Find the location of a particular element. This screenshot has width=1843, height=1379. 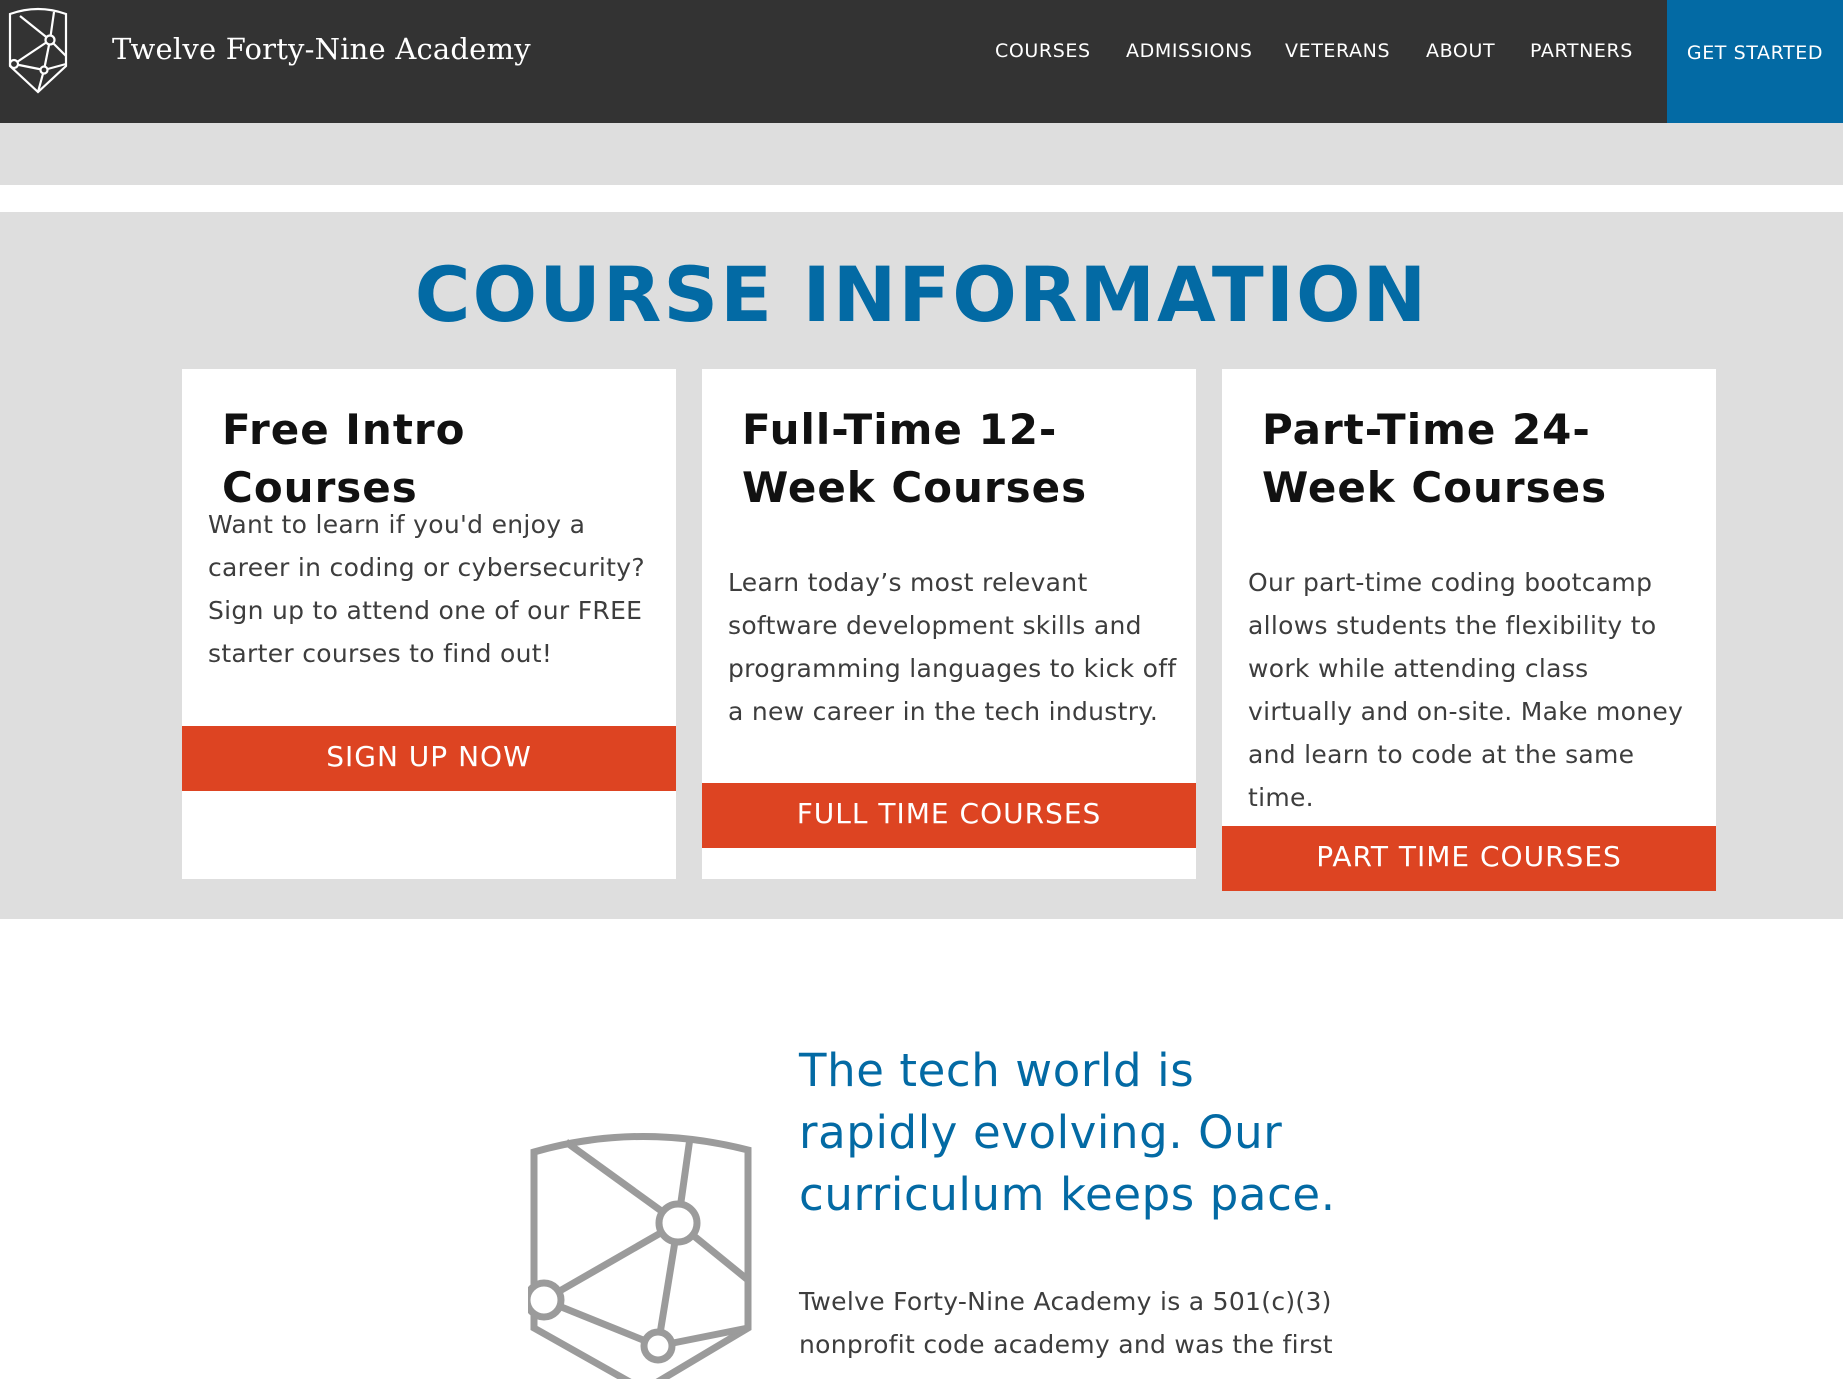

section-title: COURSE INFORMATION is located at coordinates (921, 294).